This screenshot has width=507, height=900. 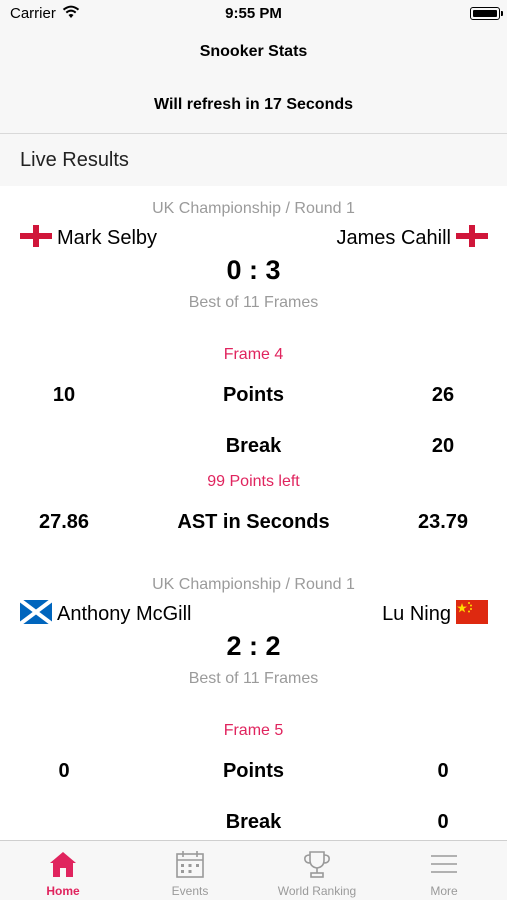 I want to click on tab-home: Home, so click(x=63, y=870).